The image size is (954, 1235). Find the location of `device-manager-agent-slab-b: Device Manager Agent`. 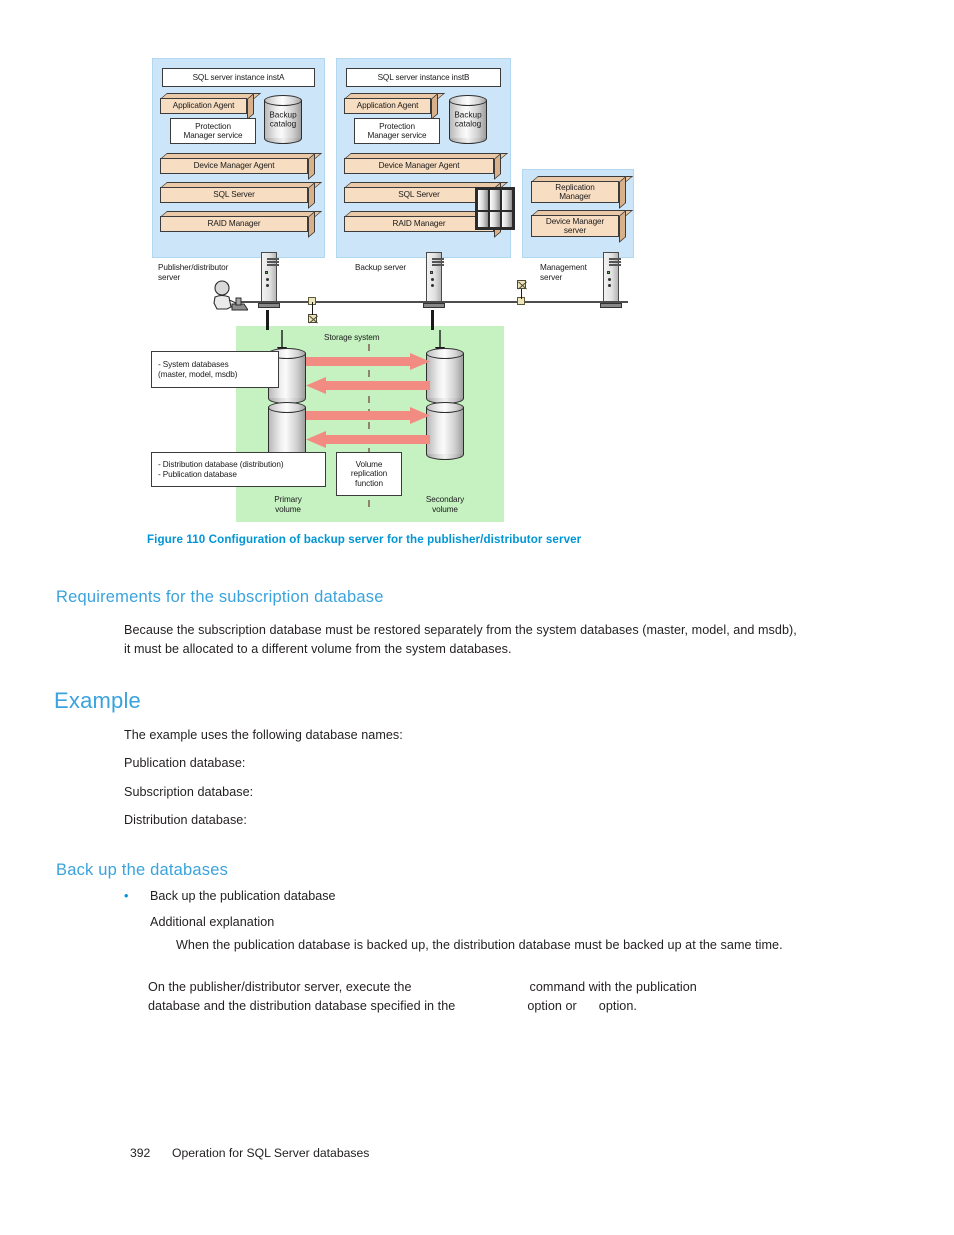

device-manager-agent-slab-b: Device Manager Agent is located at coordinates (426, 166).